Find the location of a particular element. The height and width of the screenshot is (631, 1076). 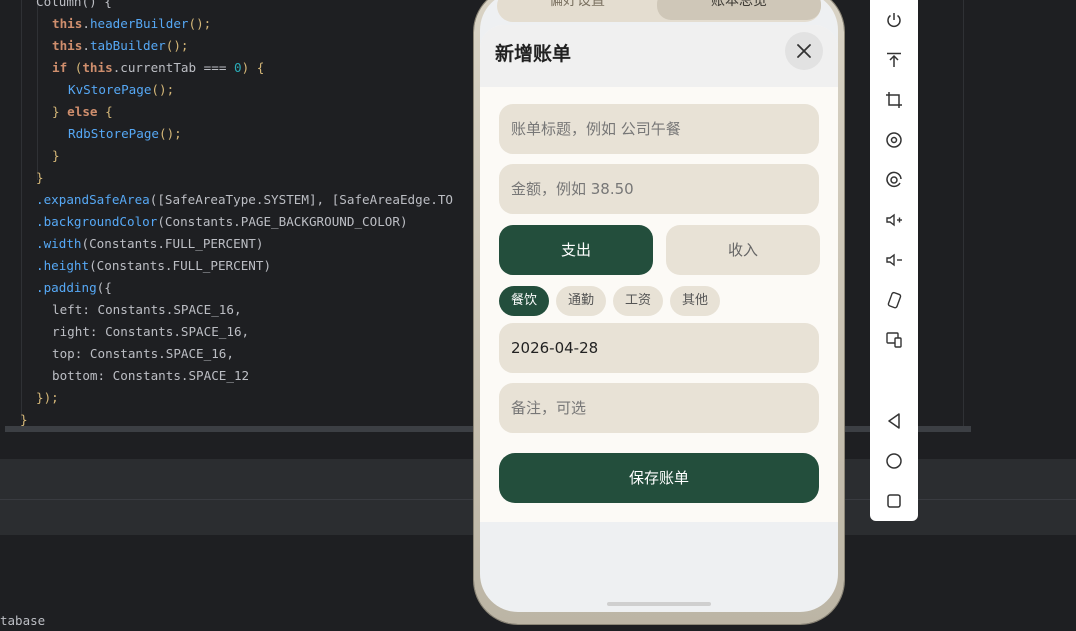

code-line: Column() { is located at coordinates (74, 4).